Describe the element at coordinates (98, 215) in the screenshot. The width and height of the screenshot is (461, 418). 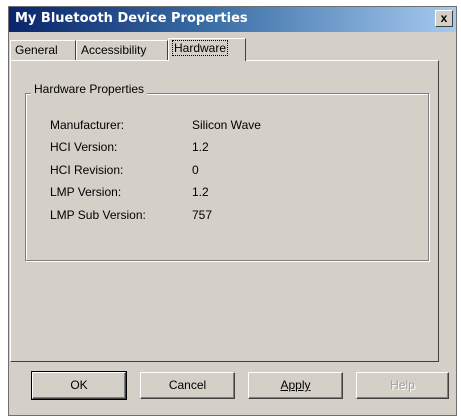
I see `property-label: LMP Sub Version:` at that location.